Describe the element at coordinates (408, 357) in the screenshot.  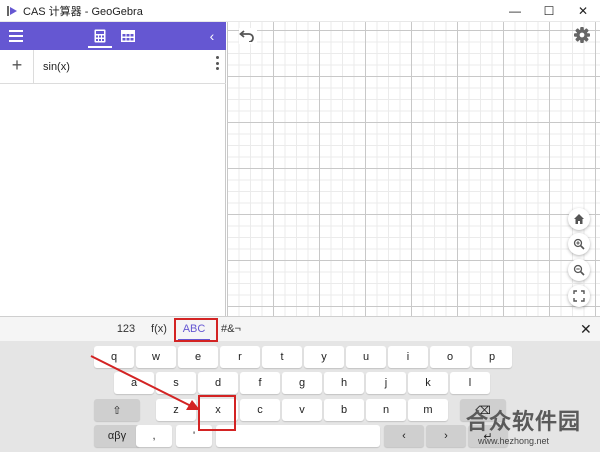
I see `key-i: i` at that location.